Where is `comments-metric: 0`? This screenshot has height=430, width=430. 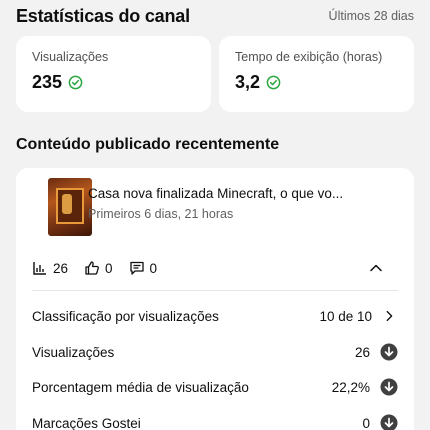 comments-metric: 0 is located at coordinates (143, 268).